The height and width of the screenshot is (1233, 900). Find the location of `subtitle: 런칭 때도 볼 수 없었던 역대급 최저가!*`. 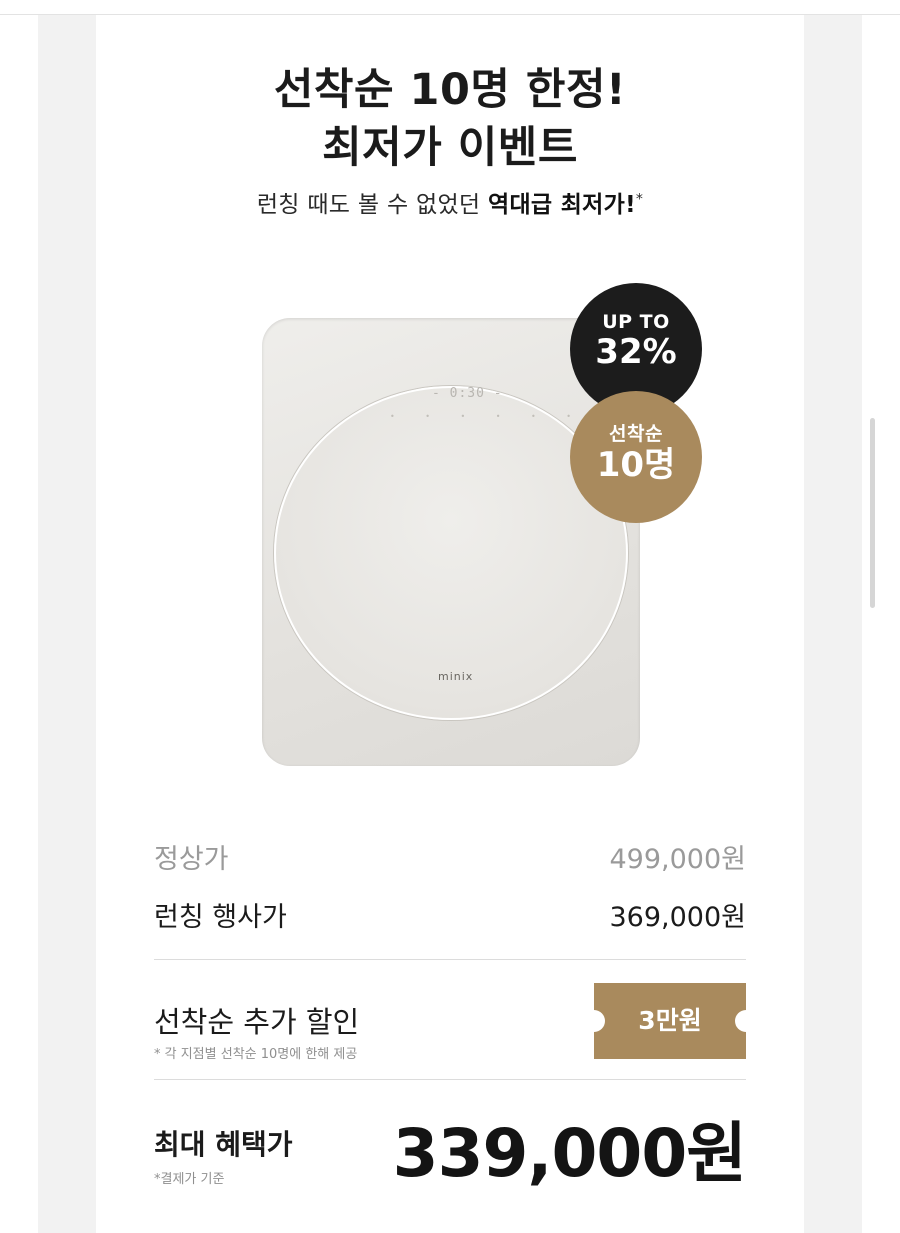

subtitle: 런칭 때도 볼 수 없었던 역대급 최저가!* is located at coordinates (450, 202).